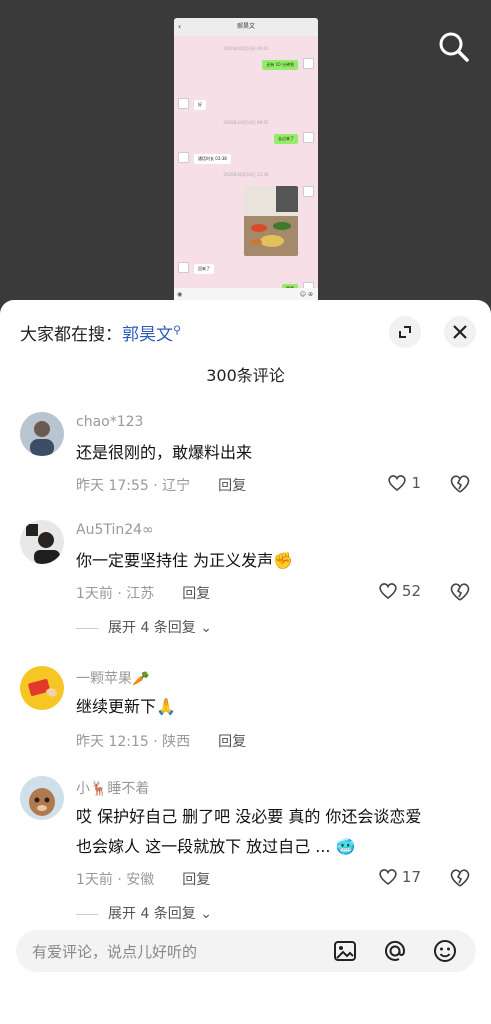 This screenshot has height=1024, width=491. I want to click on comment-input: 有爱评论，说点儿好听的, so click(246, 951).